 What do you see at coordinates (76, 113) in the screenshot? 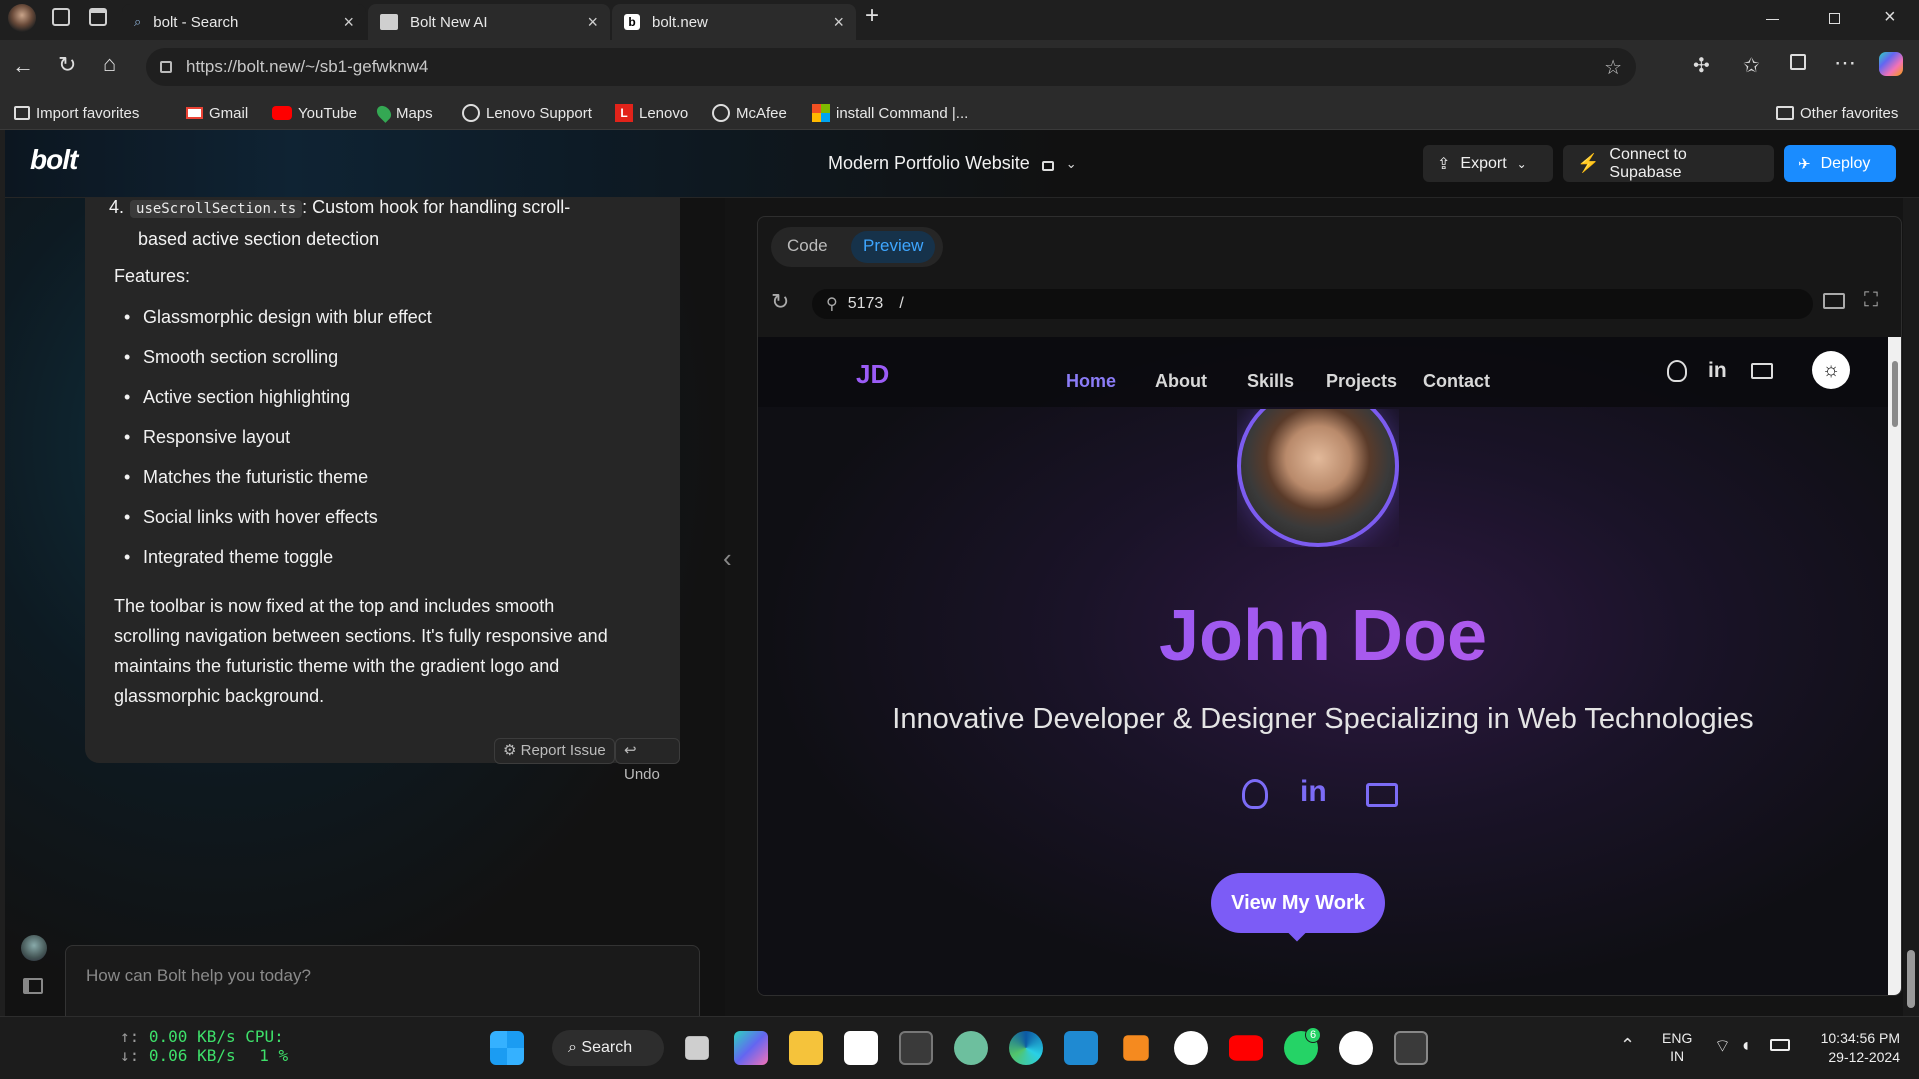
I see `bookmark-import-favorites: Import favorites` at bounding box center [76, 113].